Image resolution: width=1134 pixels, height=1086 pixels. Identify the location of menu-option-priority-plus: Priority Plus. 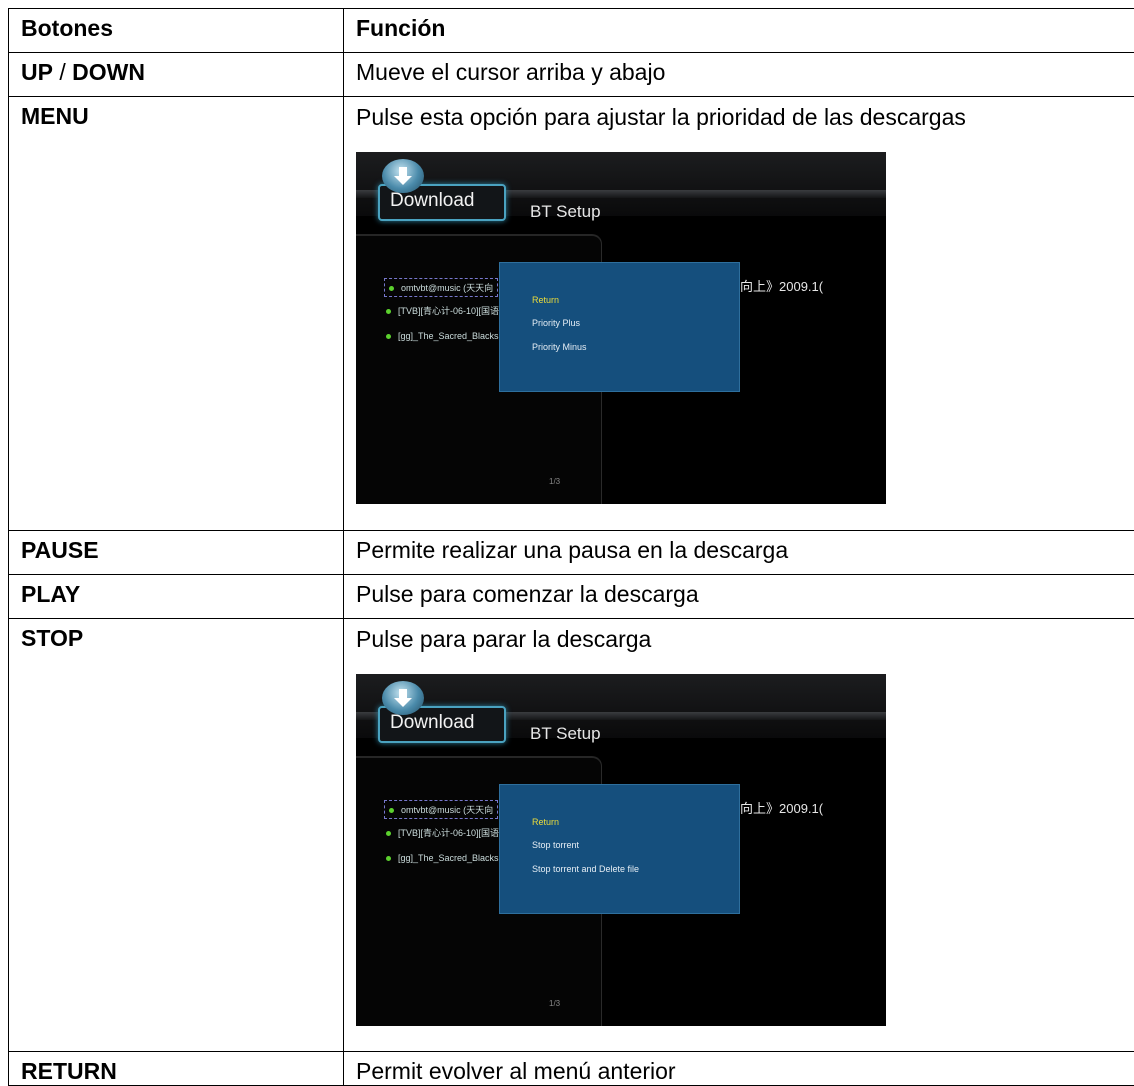
(556, 323).